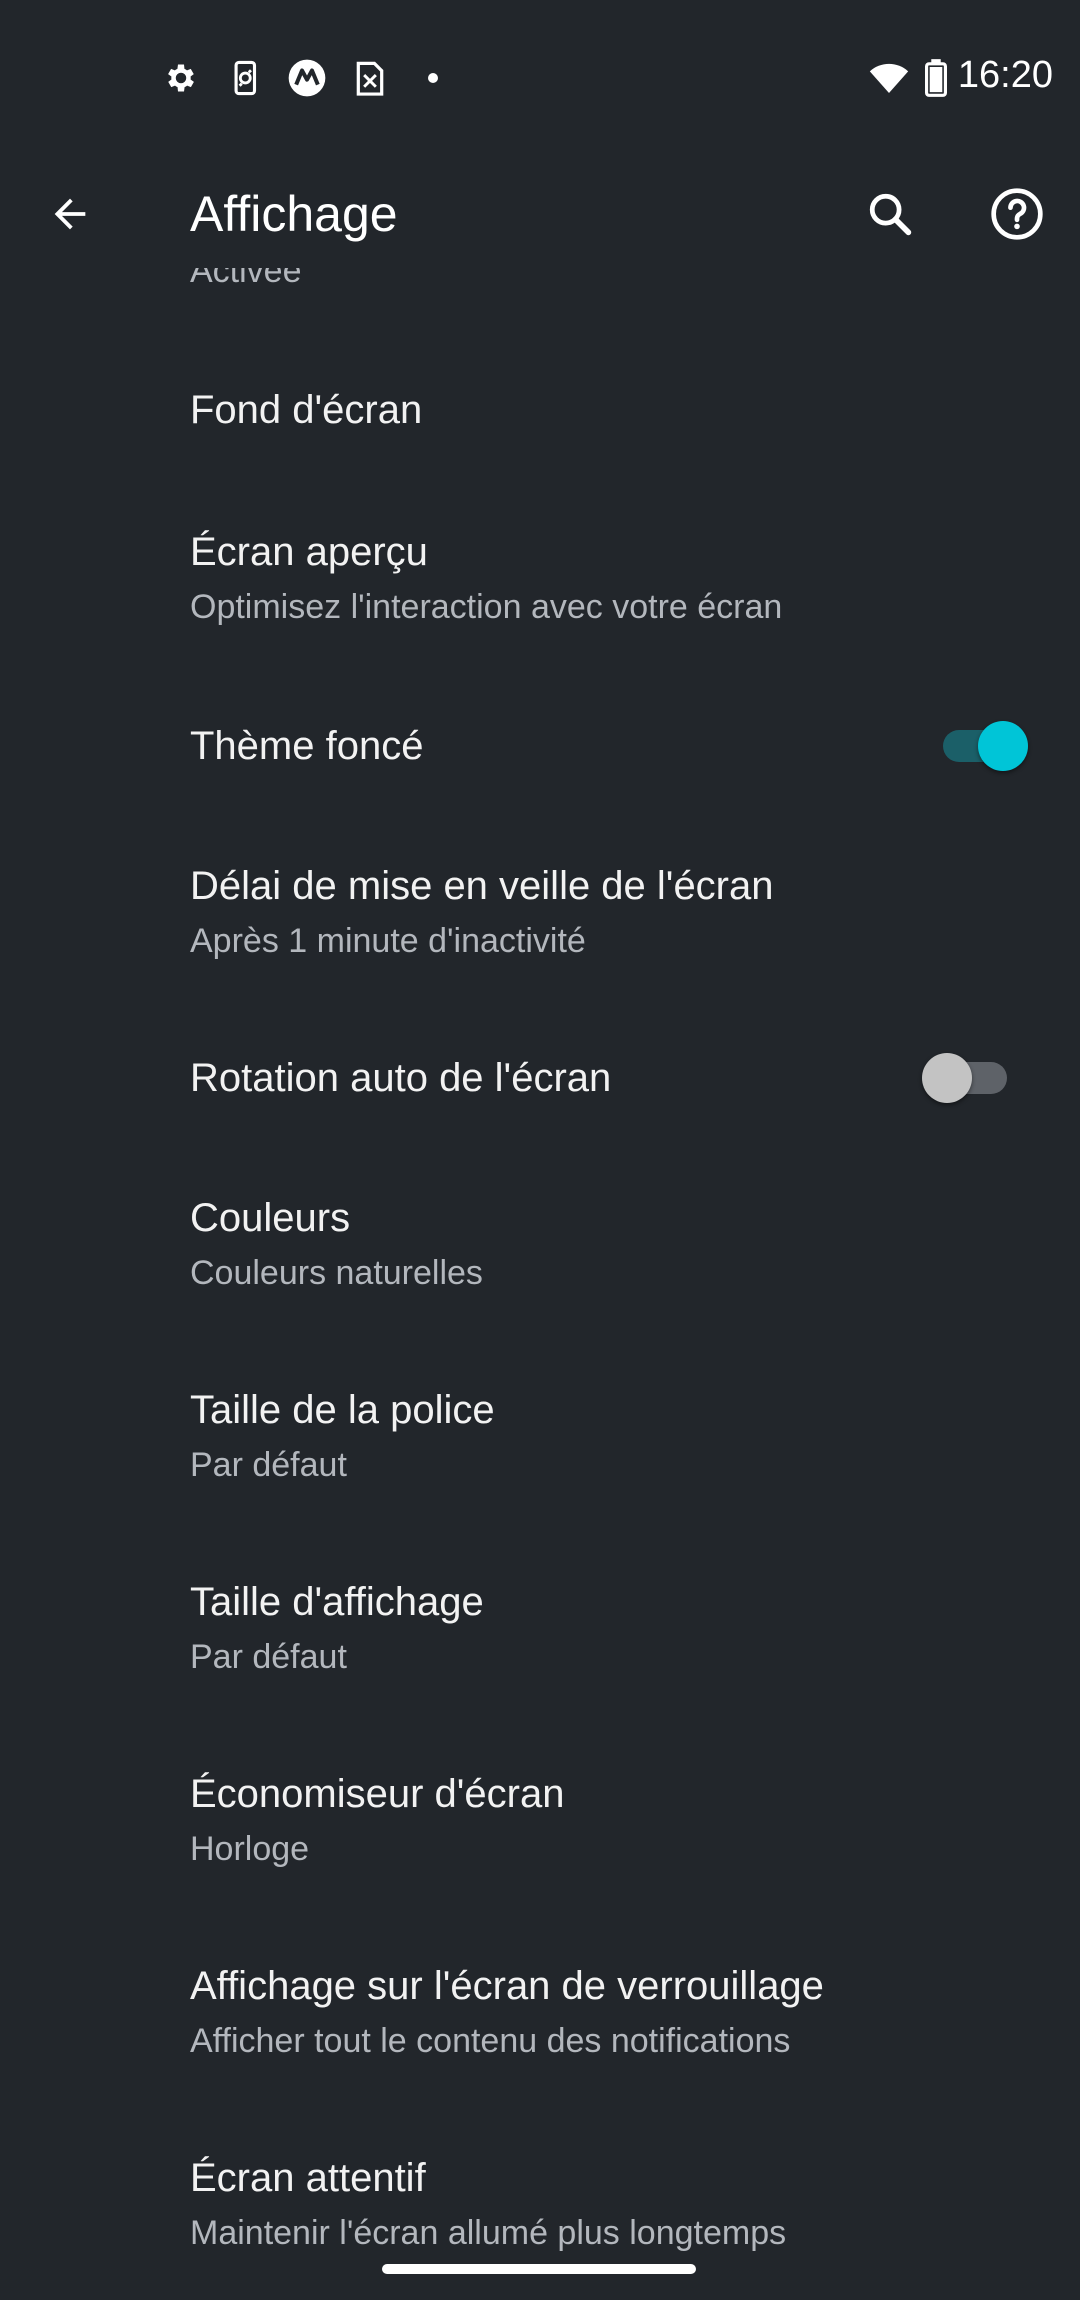 This screenshot has width=1080, height=2300. I want to click on setting-colors: Couleurs Couleurs naturelles, so click(540, 1237).